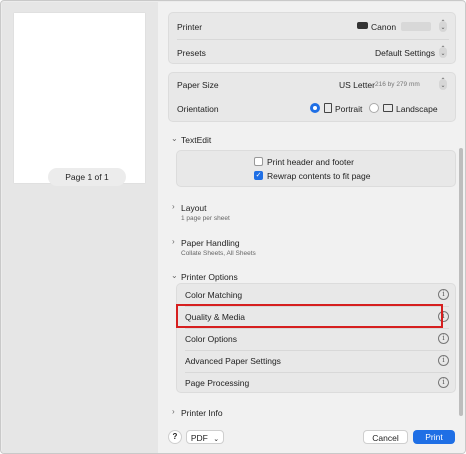 The width and height of the screenshot is (466, 454). Describe the element at coordinates (196, 140) in the screenshot. I see `textedit-title: TextEdit` at that location.